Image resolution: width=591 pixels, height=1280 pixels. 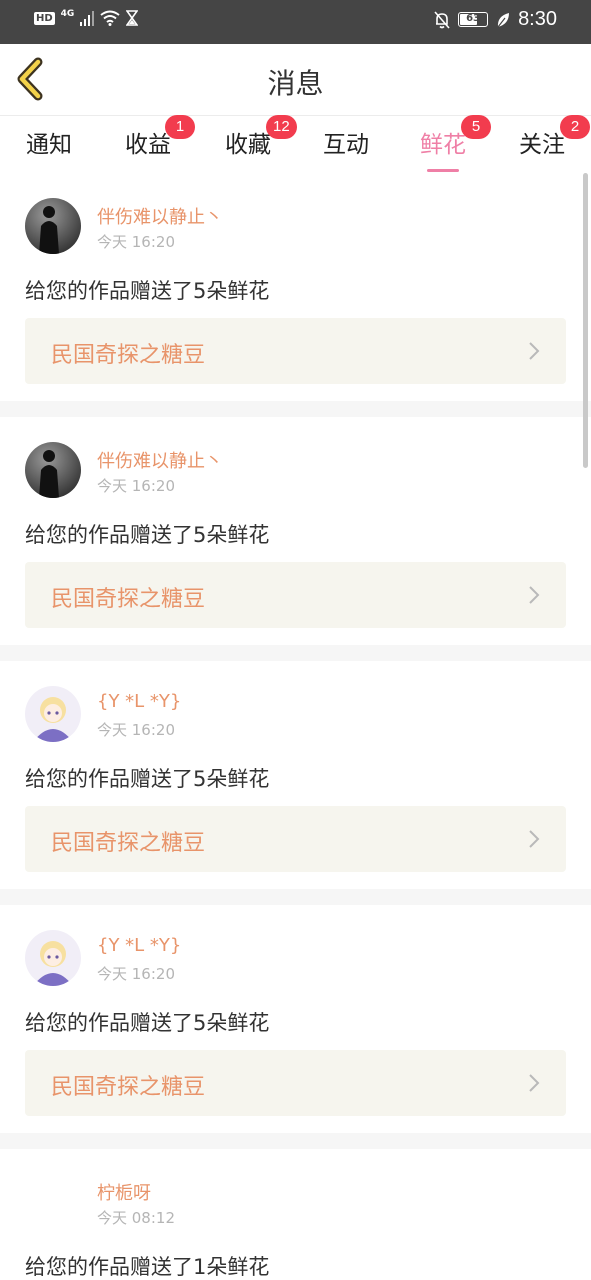 What do you see at coordinates (346, 145) in the screenshot?
I see `tab-label: 互动` at bounding box center [346, 145].